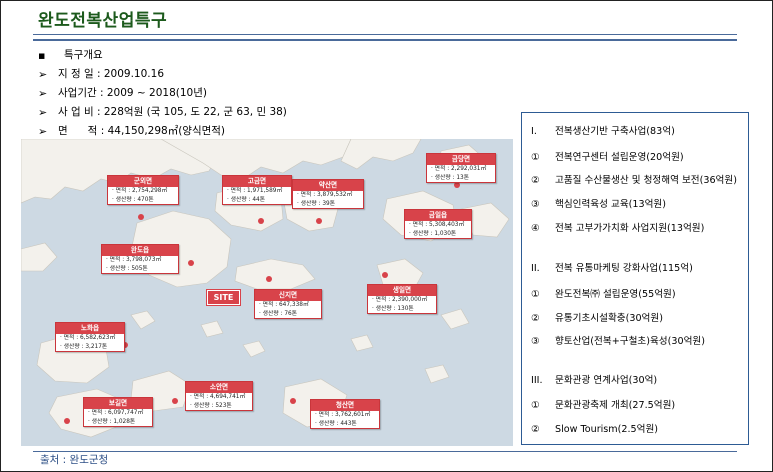 This screenshot has width=773, height=472. I want to click on region-area: · 면적 : 5,308,403㎡, so click(437, 225).